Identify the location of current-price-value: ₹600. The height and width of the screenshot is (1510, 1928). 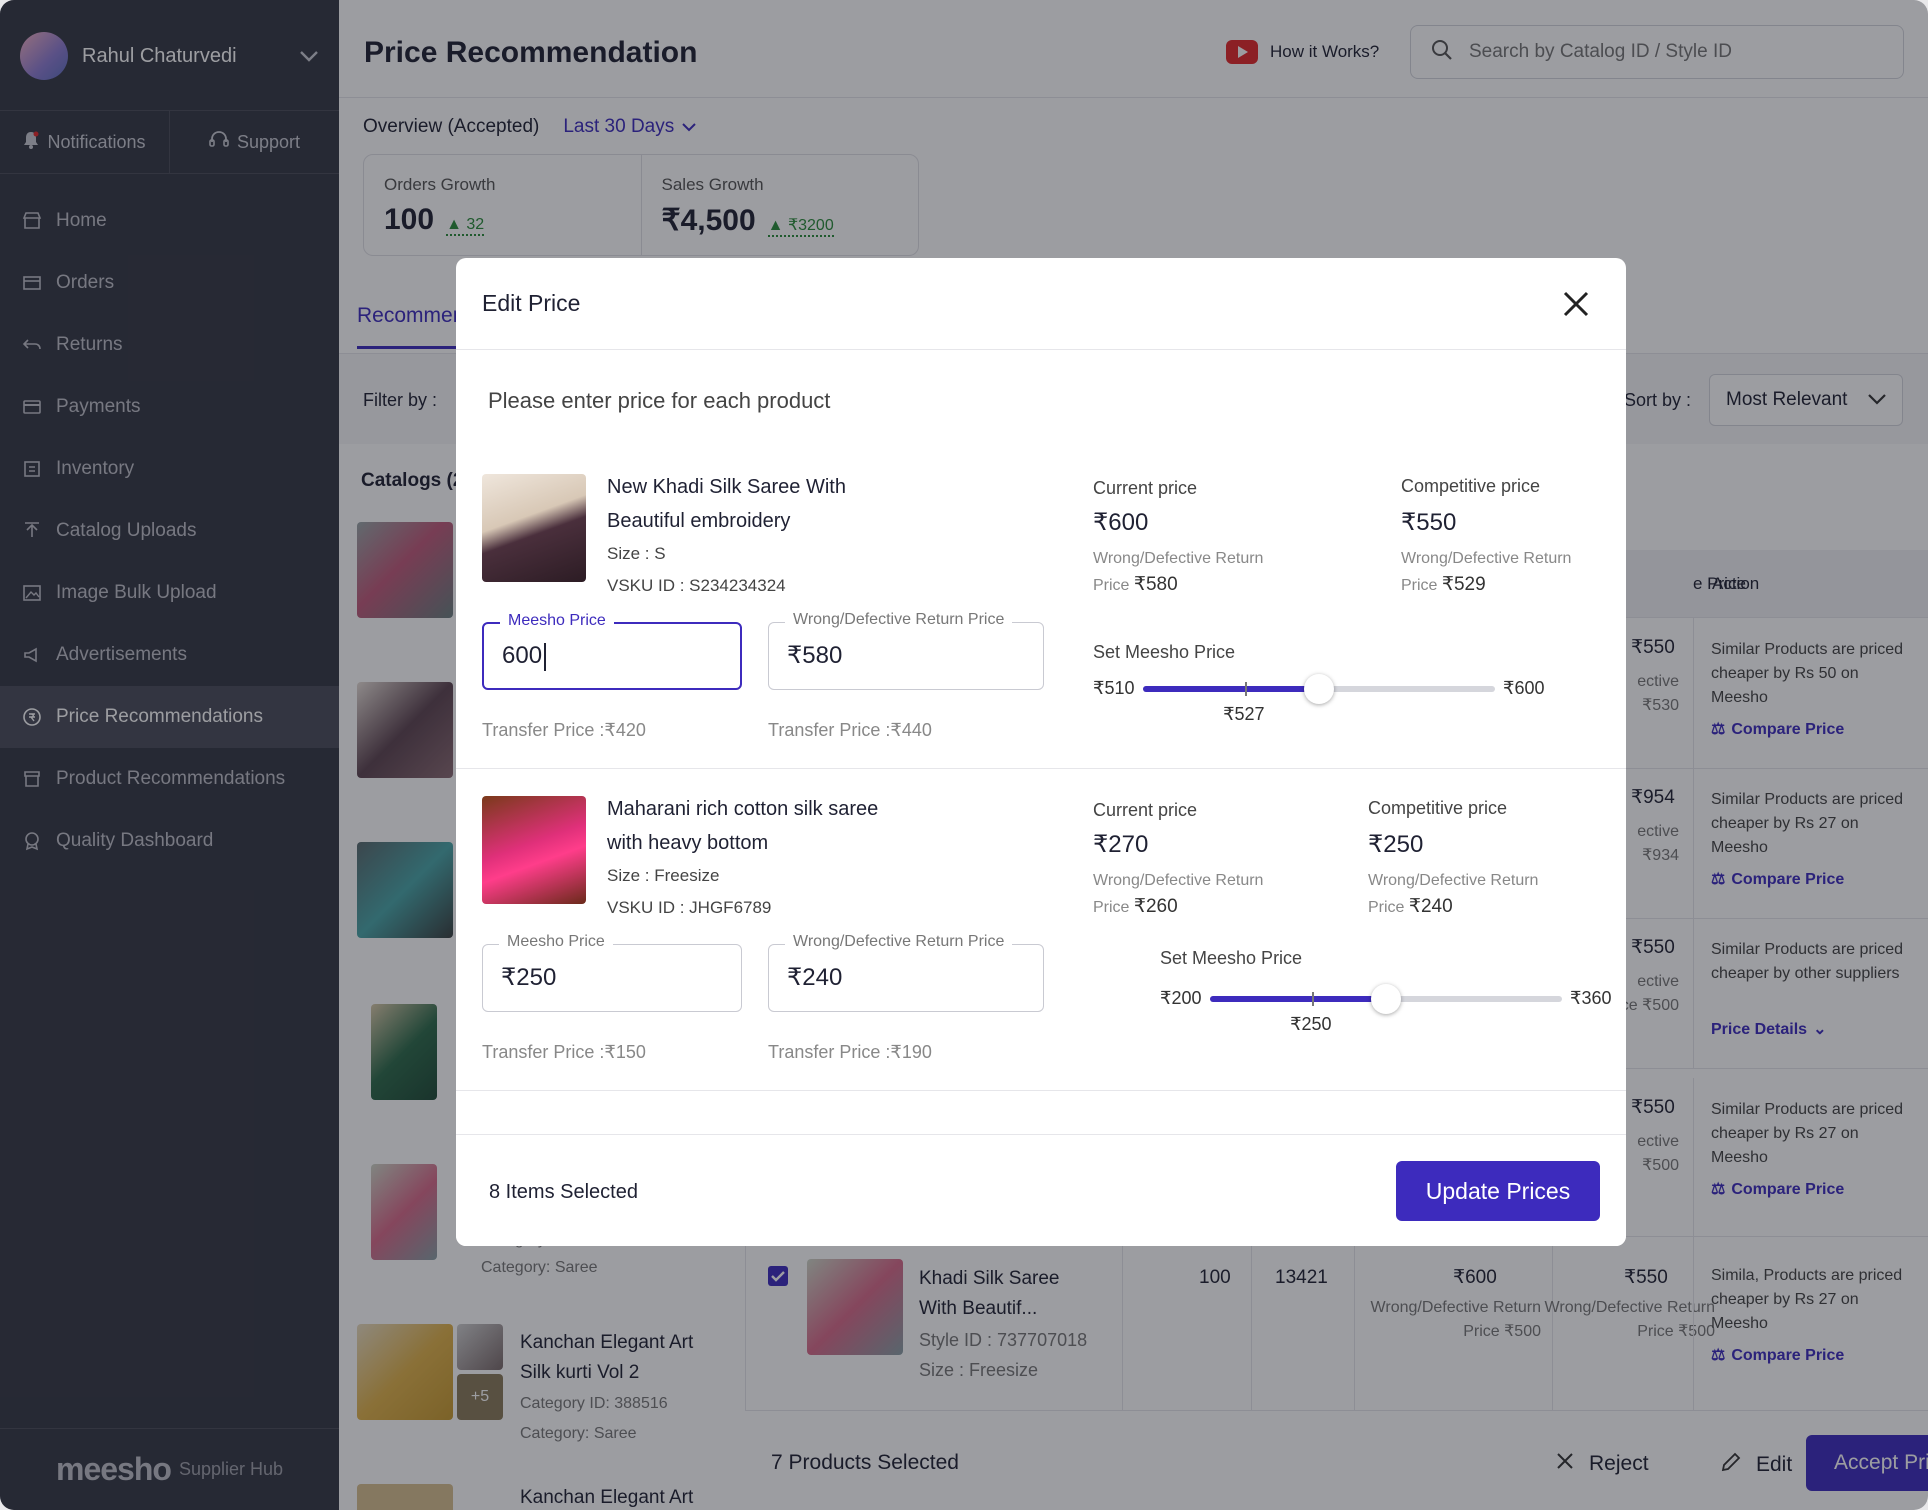
(1121, 522).